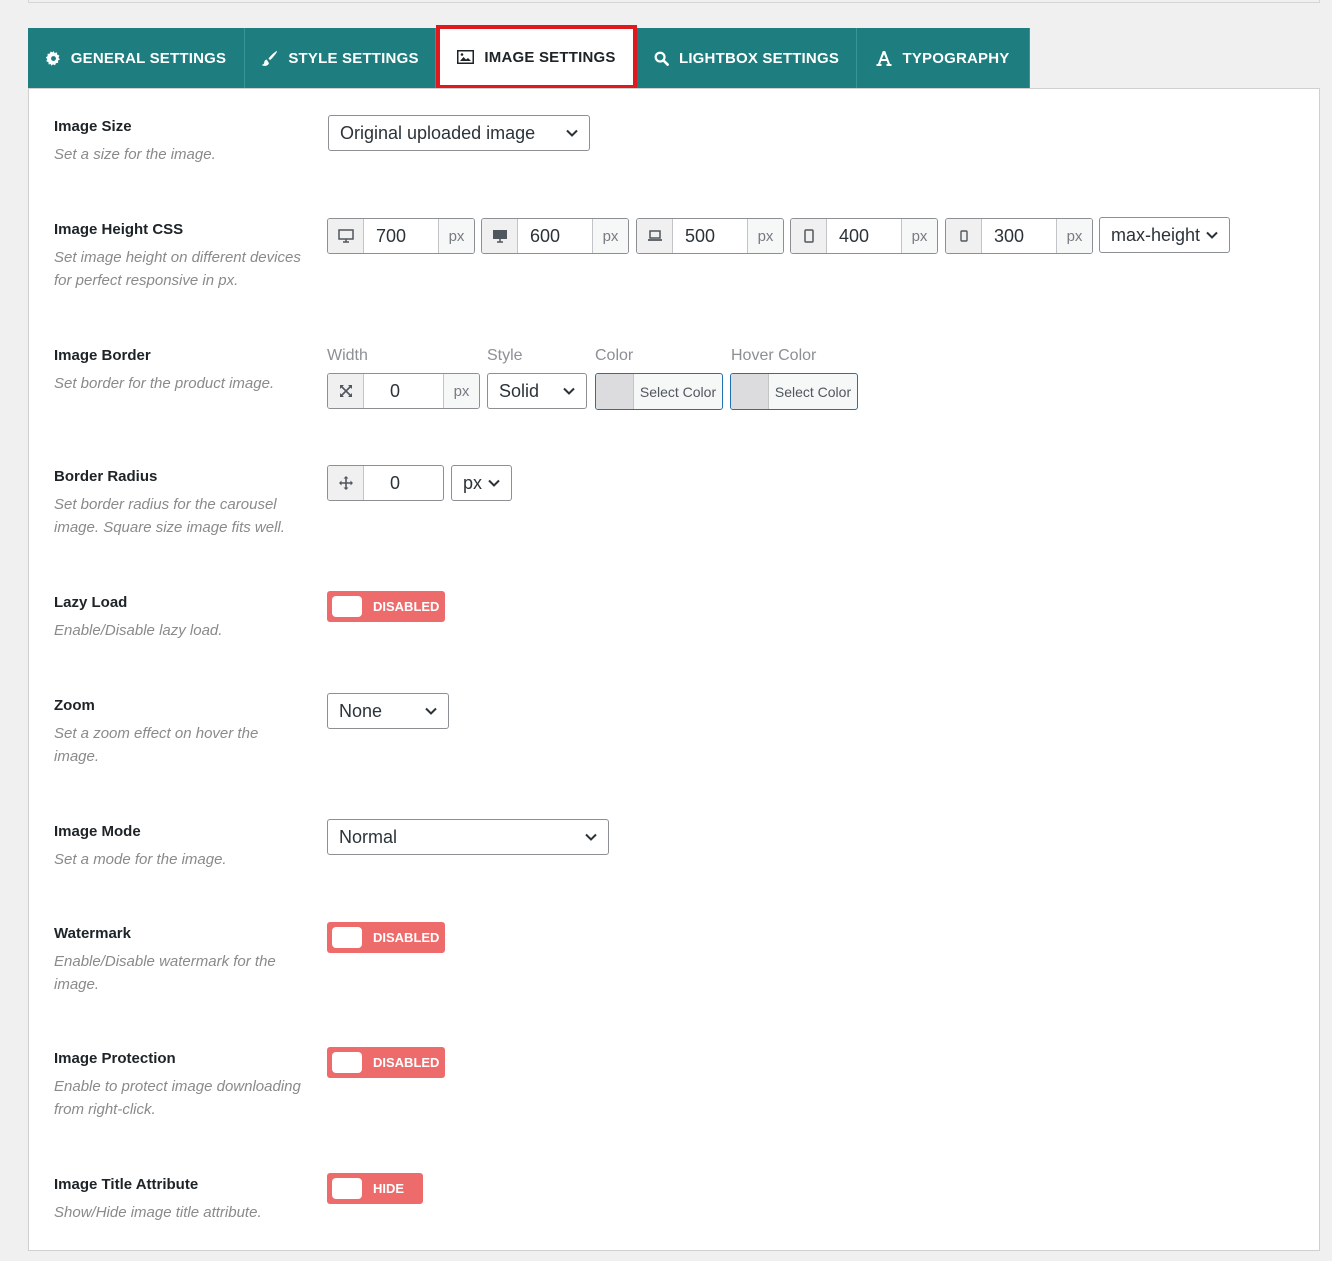  I want to click on select-color-label: Select Color, so click(813, 391).